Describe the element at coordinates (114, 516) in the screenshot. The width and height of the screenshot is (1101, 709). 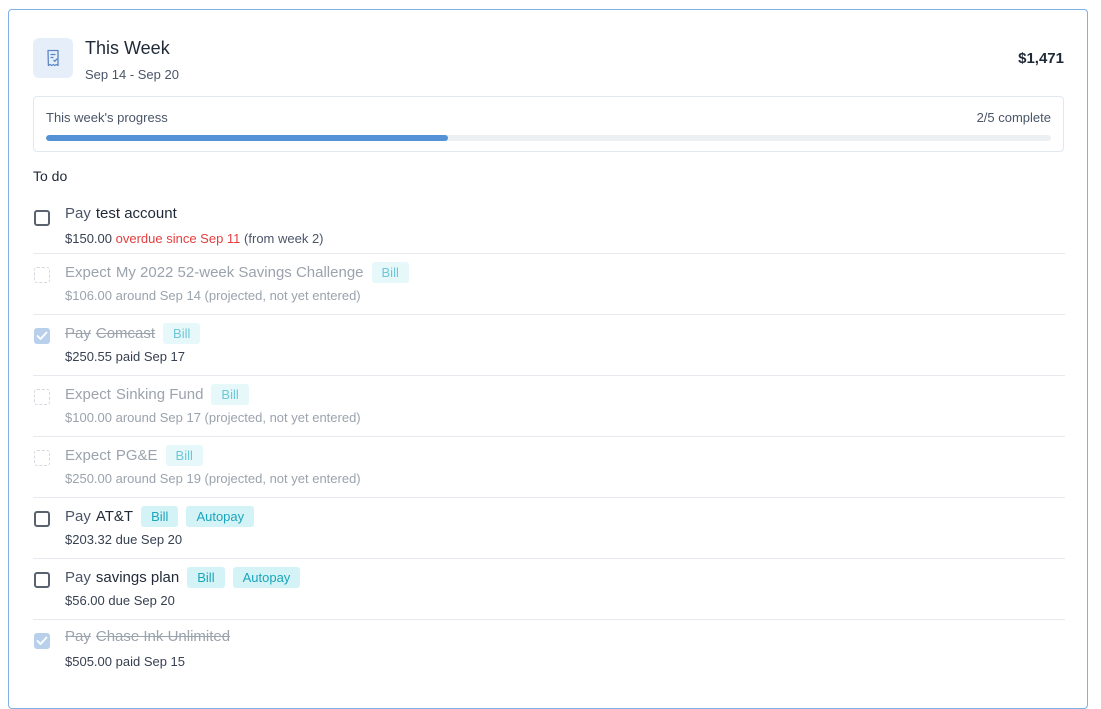
I see `item-name: AT&T` at that location.